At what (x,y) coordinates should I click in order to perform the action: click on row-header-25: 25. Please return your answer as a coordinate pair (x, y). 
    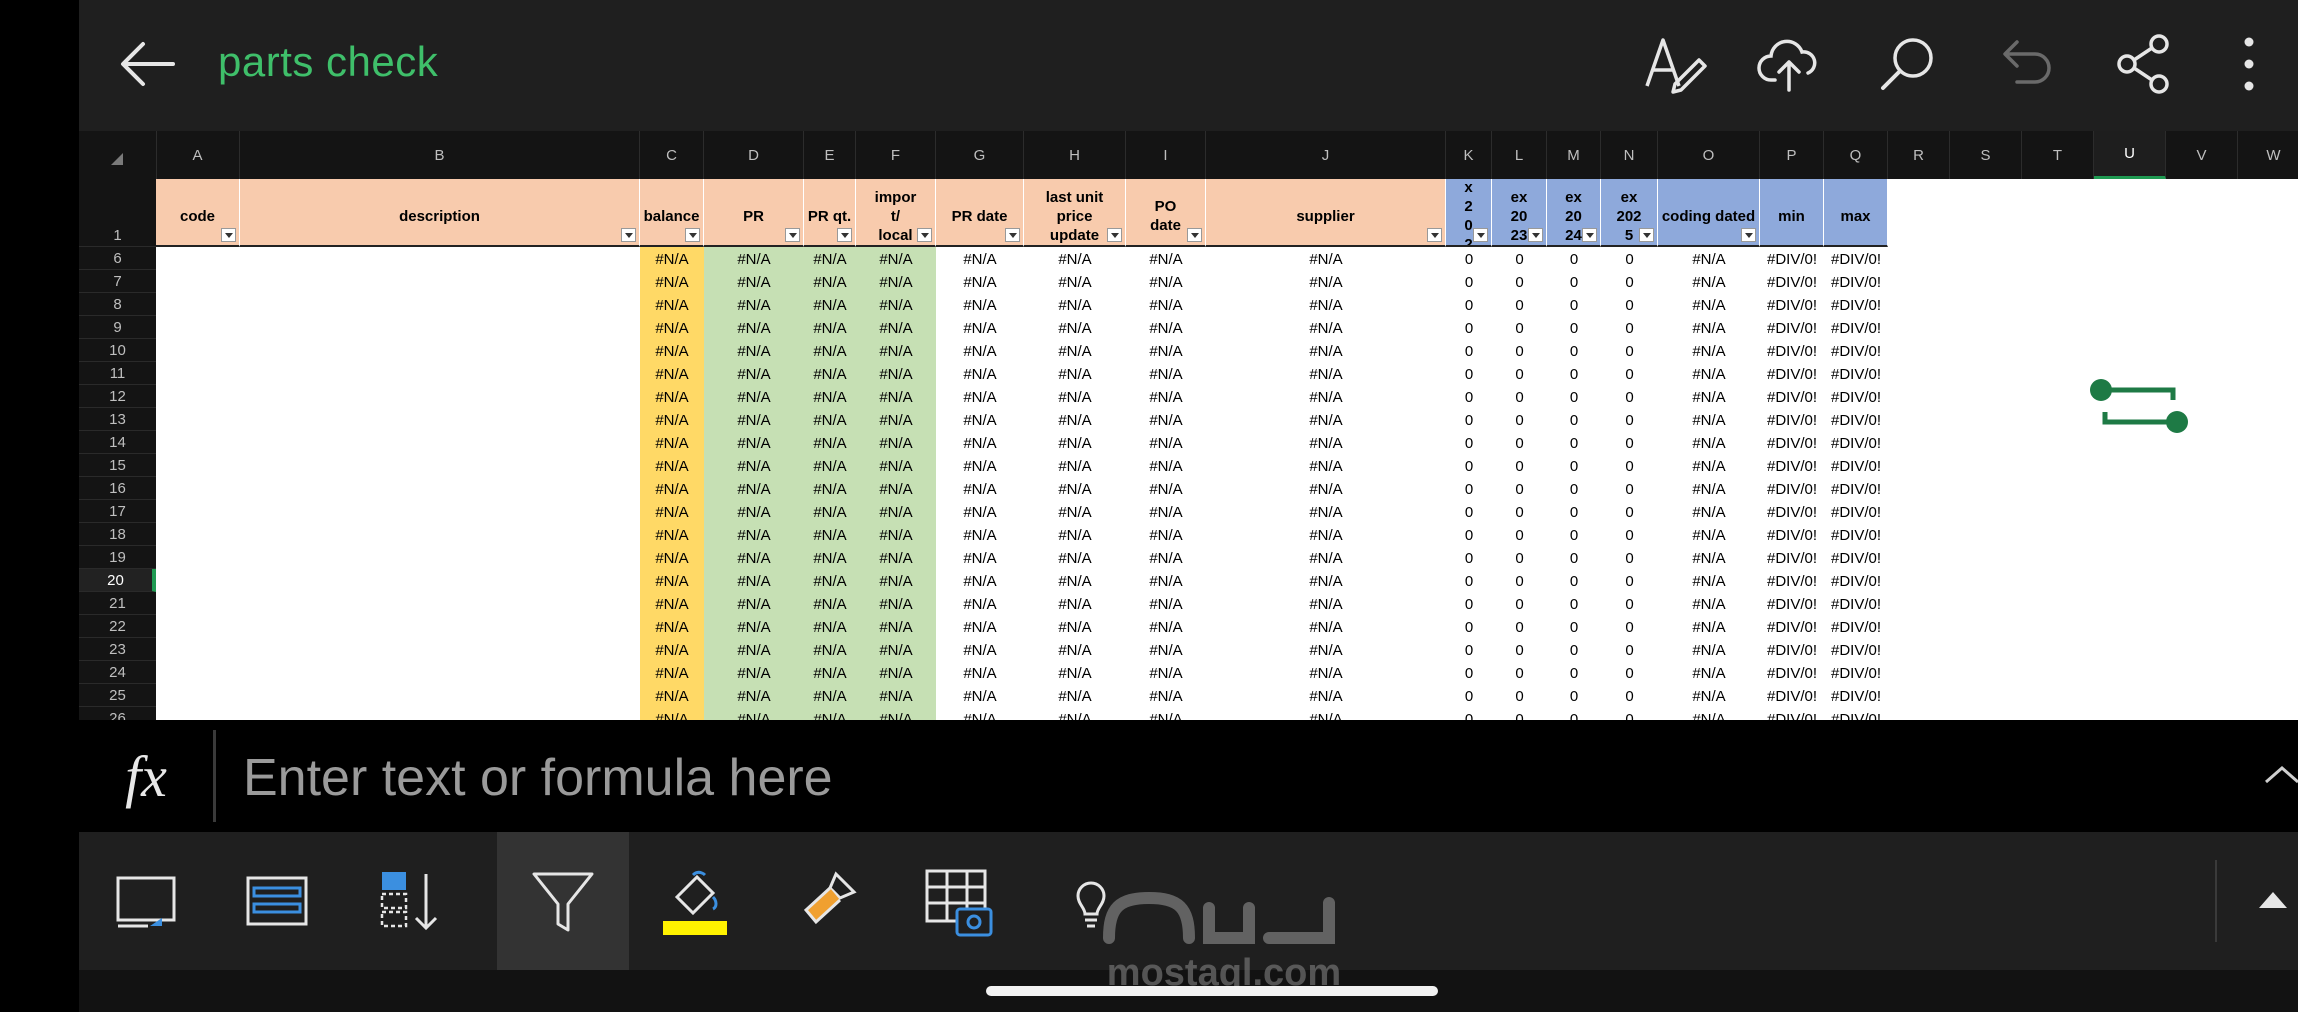
    Looking at the image, I should click on (117, 695).